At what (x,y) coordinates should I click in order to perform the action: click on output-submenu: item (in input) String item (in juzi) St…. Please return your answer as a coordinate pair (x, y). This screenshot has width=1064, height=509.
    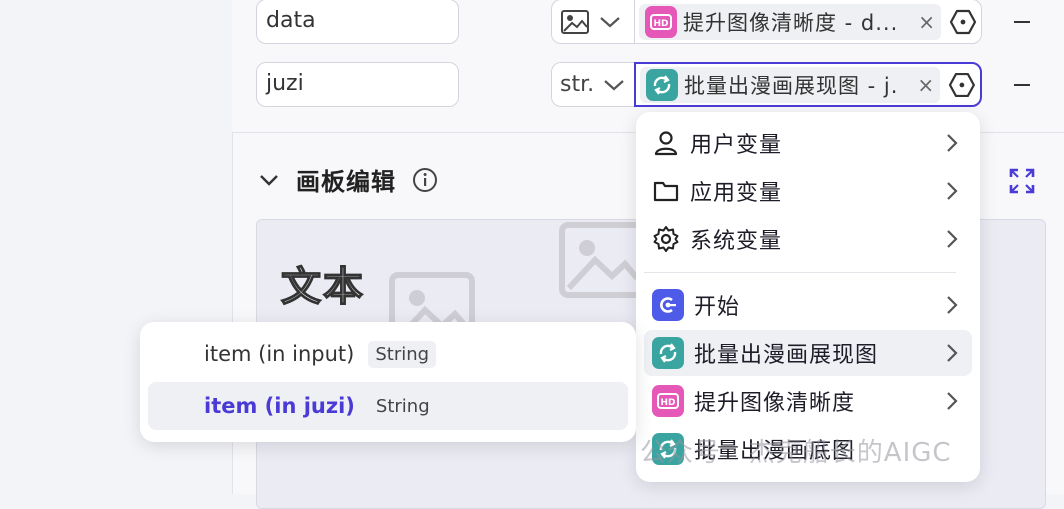
    Looking at the image, I should click on (388, 382).